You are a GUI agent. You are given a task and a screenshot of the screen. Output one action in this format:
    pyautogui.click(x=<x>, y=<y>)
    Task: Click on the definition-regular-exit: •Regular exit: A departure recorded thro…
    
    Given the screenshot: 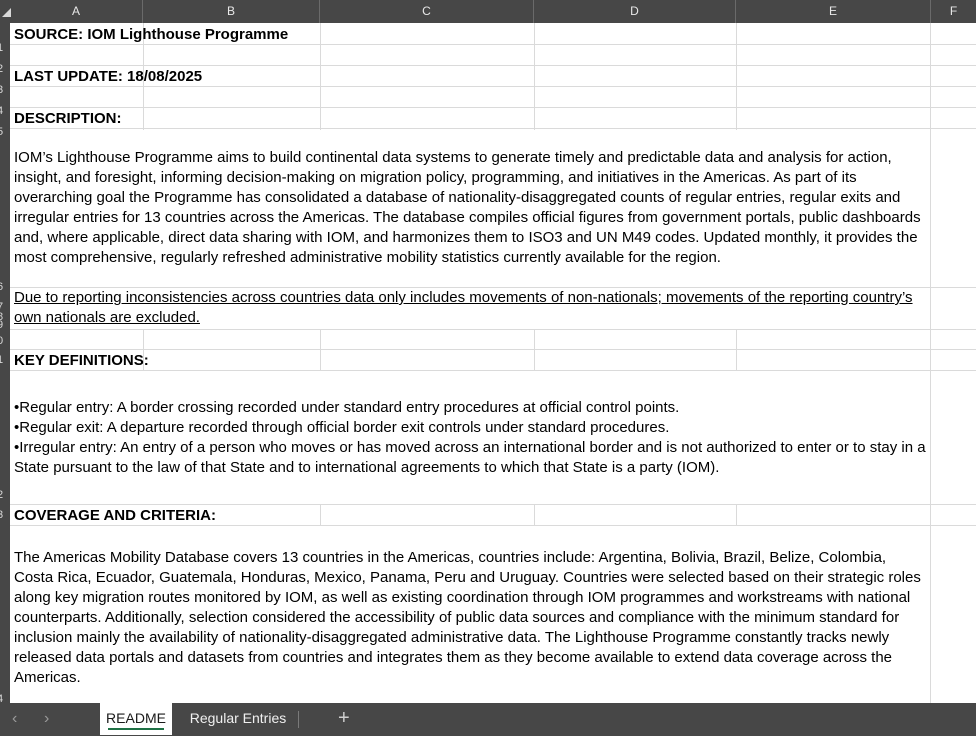 What is the action you would take?
    pyautogui.click(x=342, y=427)
    